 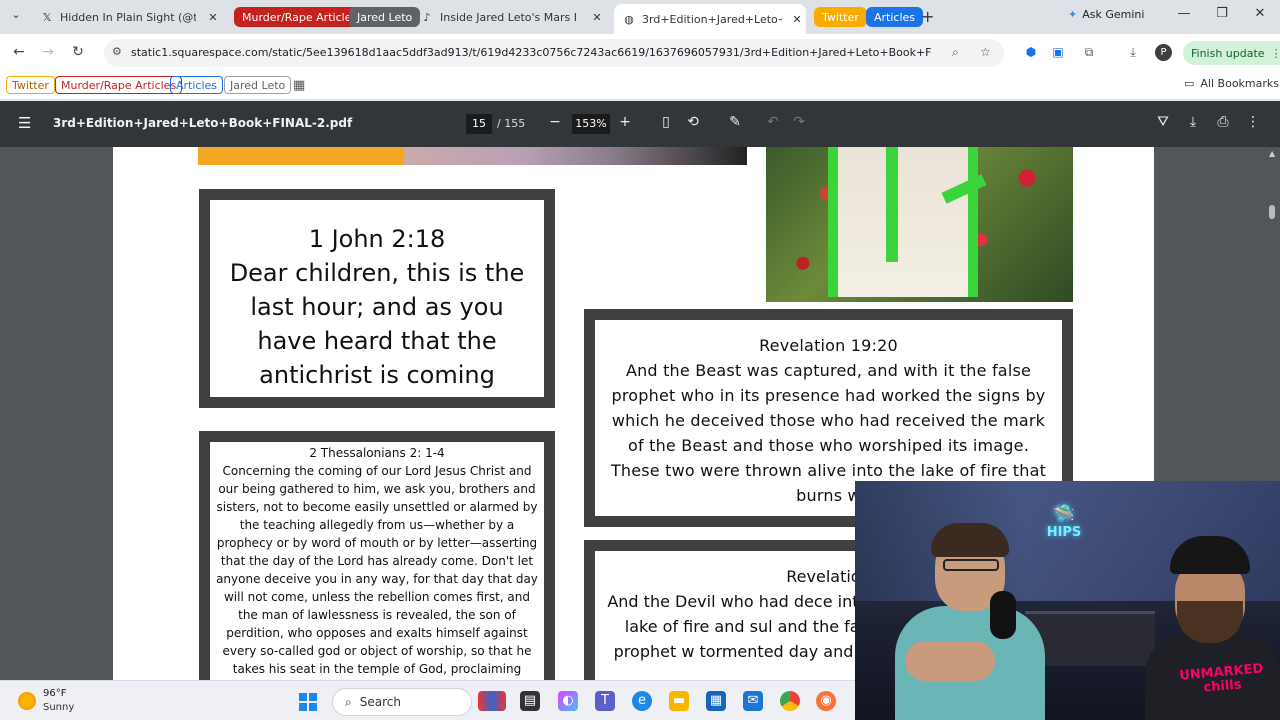 I want to click on taskbar-search: ⌕ Search, so click(x=402, y=702).